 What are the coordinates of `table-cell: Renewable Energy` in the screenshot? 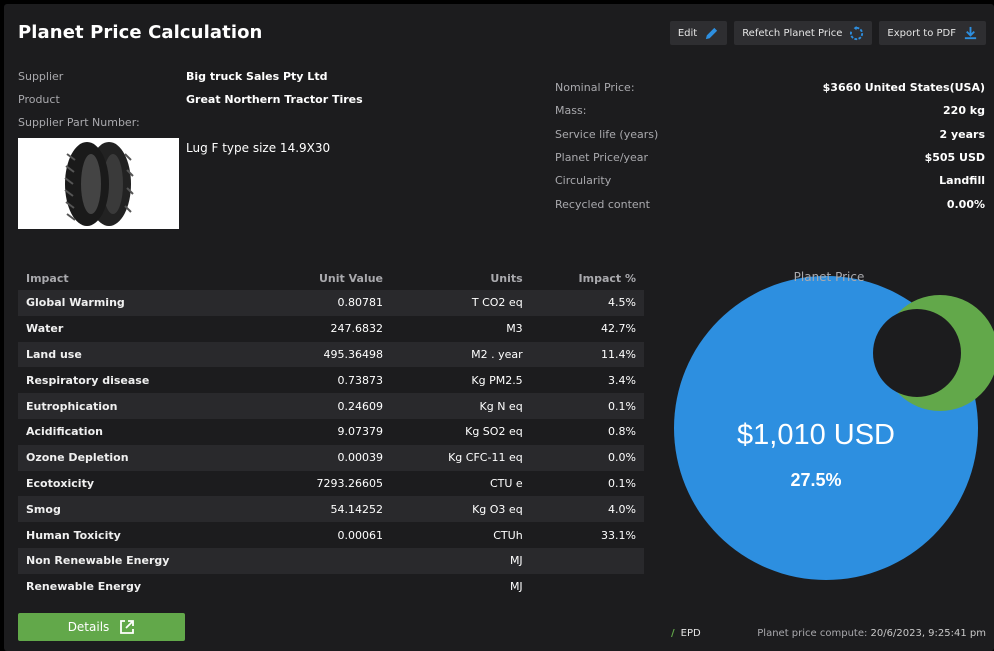 It's located at (141, 586).